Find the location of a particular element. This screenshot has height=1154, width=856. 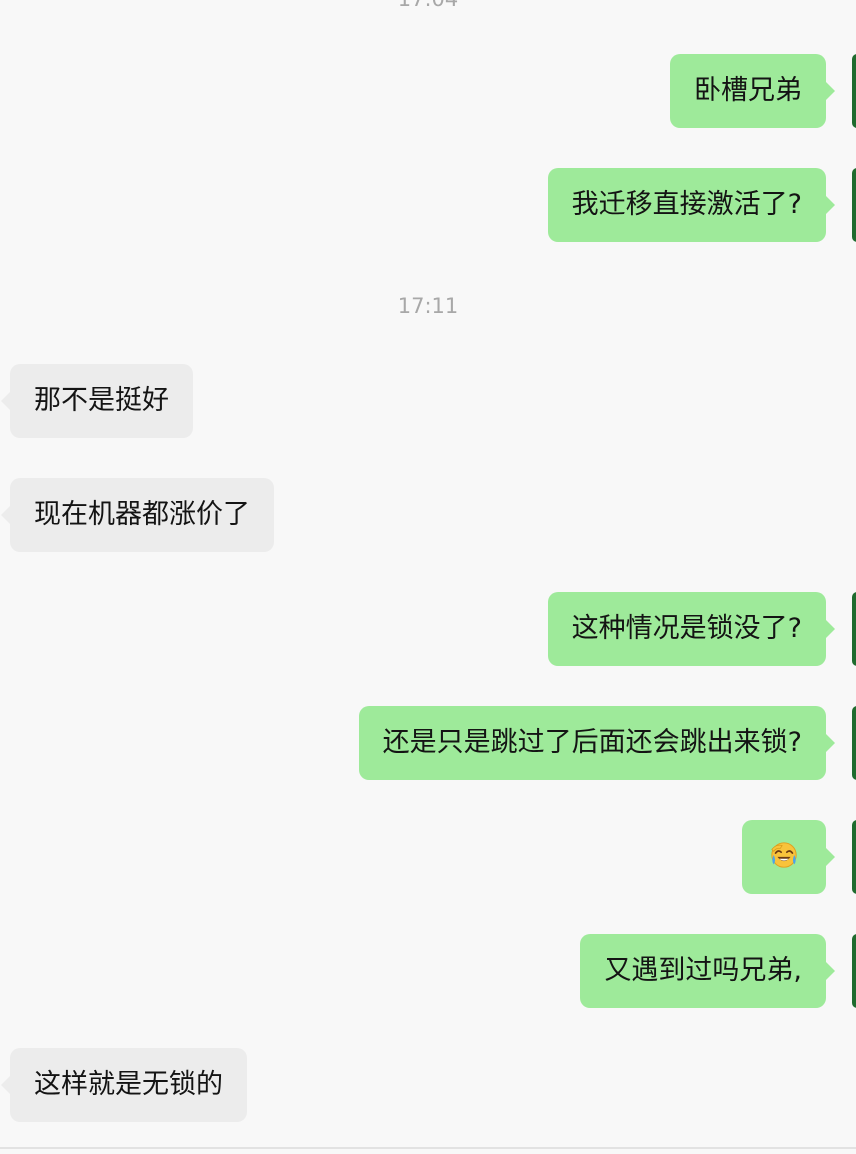

message-bubble-outgoing is located at coordinates (788, 857).